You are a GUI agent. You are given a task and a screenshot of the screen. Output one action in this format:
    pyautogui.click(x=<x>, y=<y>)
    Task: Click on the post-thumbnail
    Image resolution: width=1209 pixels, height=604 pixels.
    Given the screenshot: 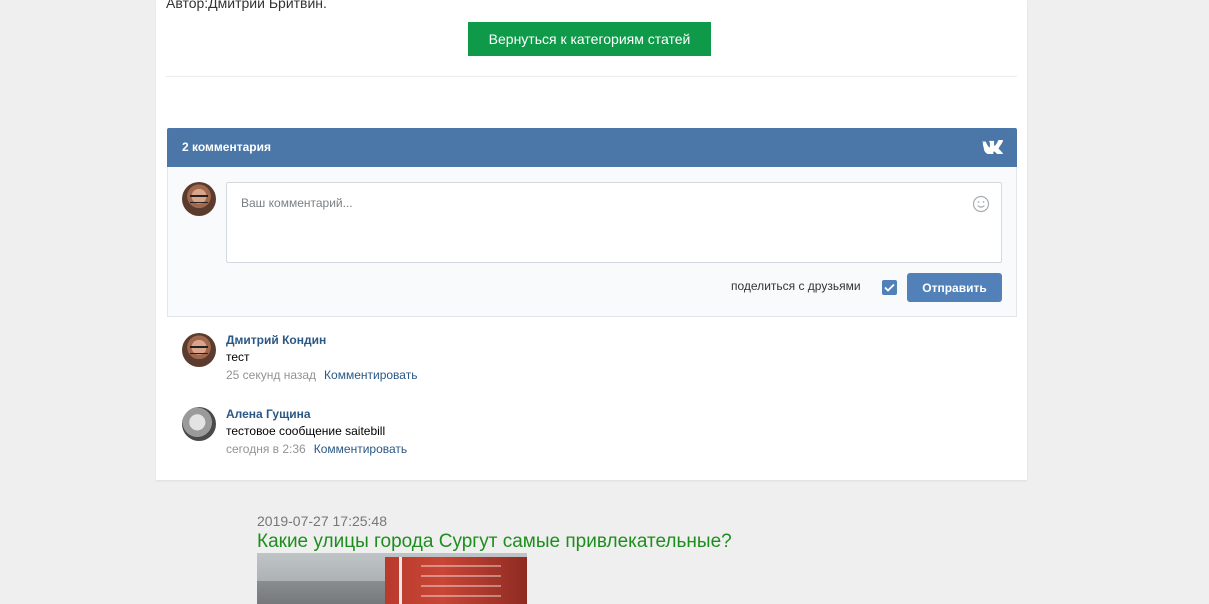 What is the action you would take?
    pyautogui.click(x=392, y=578)
    